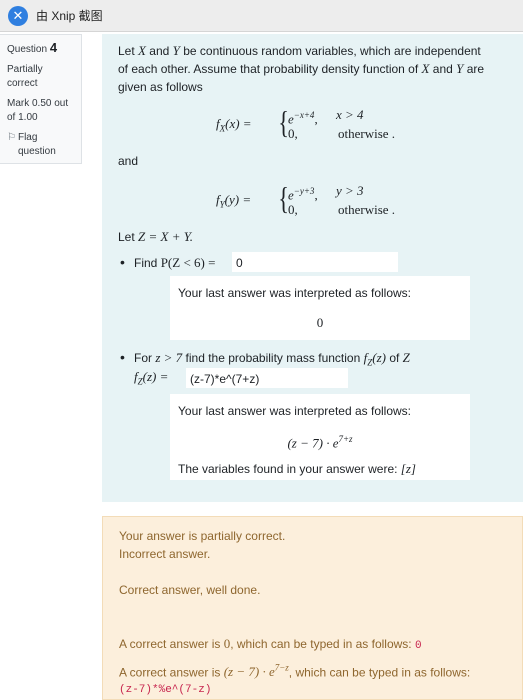 The image size is (523, 700). I want to click on feedback-overall: Your answer is partially correct., so click(202, 536).